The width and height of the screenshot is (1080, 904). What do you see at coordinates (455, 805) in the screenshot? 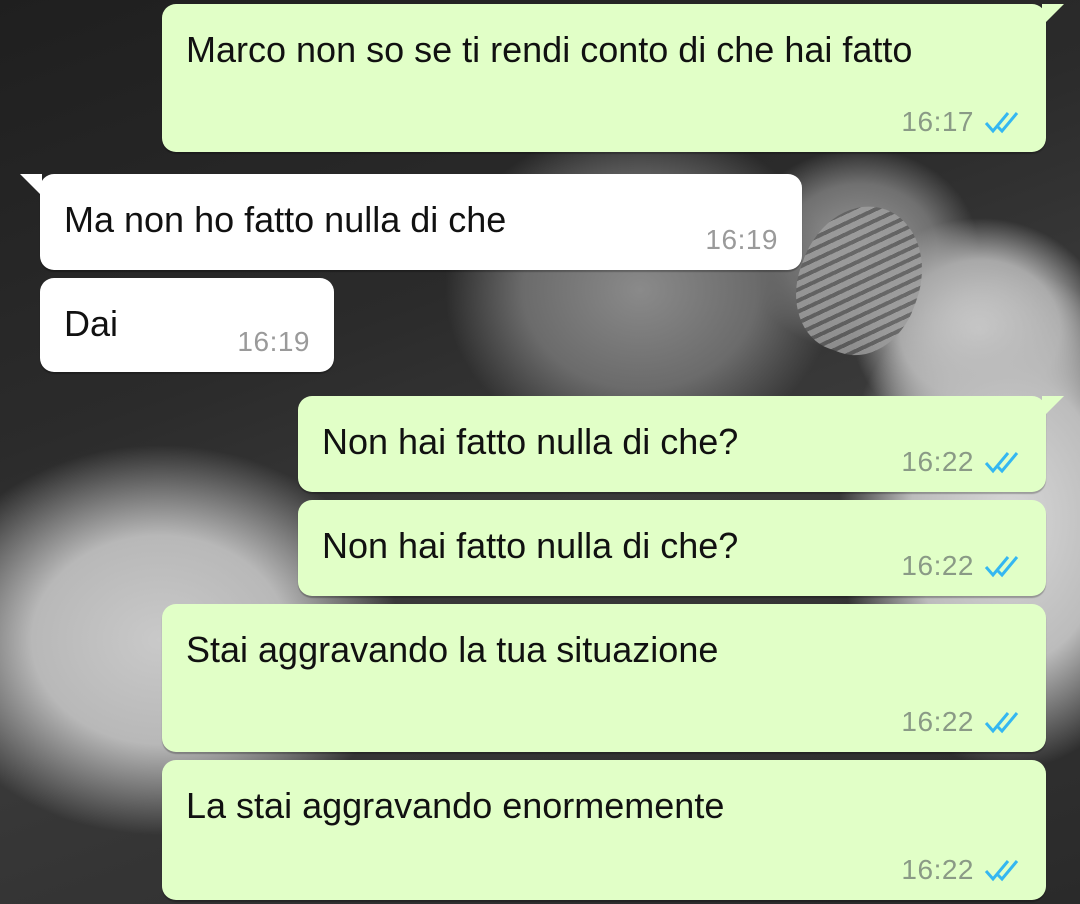
I see `message-text: La stai aggravando enormemente` at bounding box center [455, 805].